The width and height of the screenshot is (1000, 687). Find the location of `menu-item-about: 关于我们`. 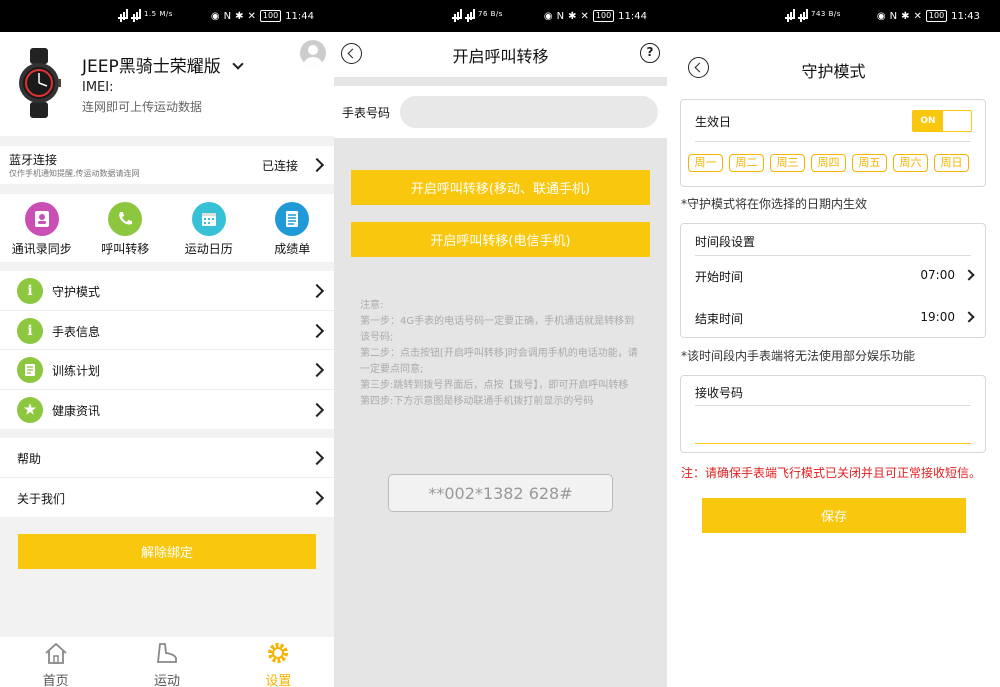

menu-item-about: 关于我们 is located at coordinates (167, 498).